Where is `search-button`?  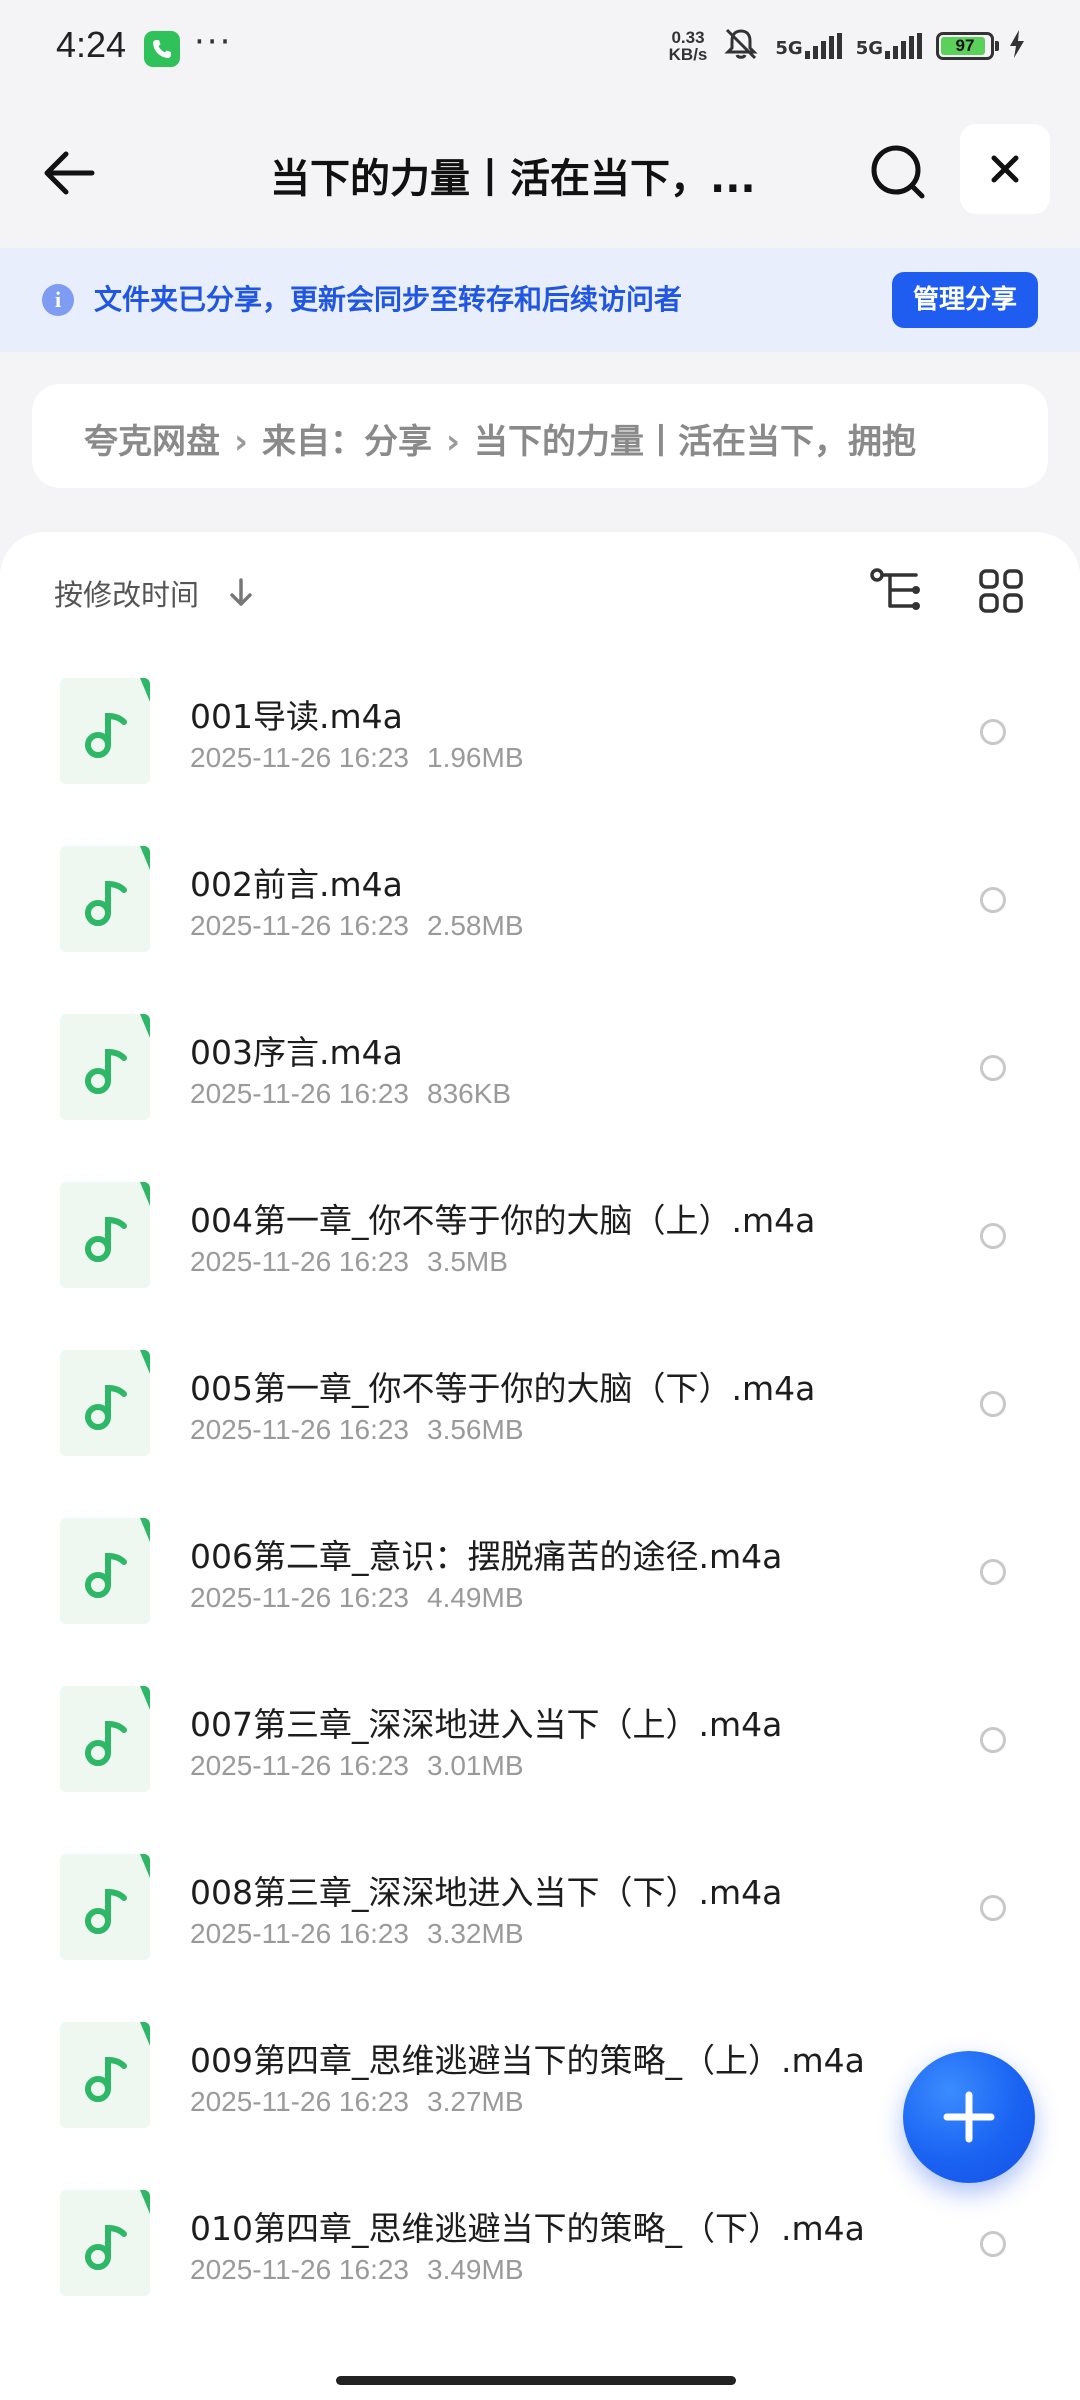 search-button is located at coordinates (899, 173).